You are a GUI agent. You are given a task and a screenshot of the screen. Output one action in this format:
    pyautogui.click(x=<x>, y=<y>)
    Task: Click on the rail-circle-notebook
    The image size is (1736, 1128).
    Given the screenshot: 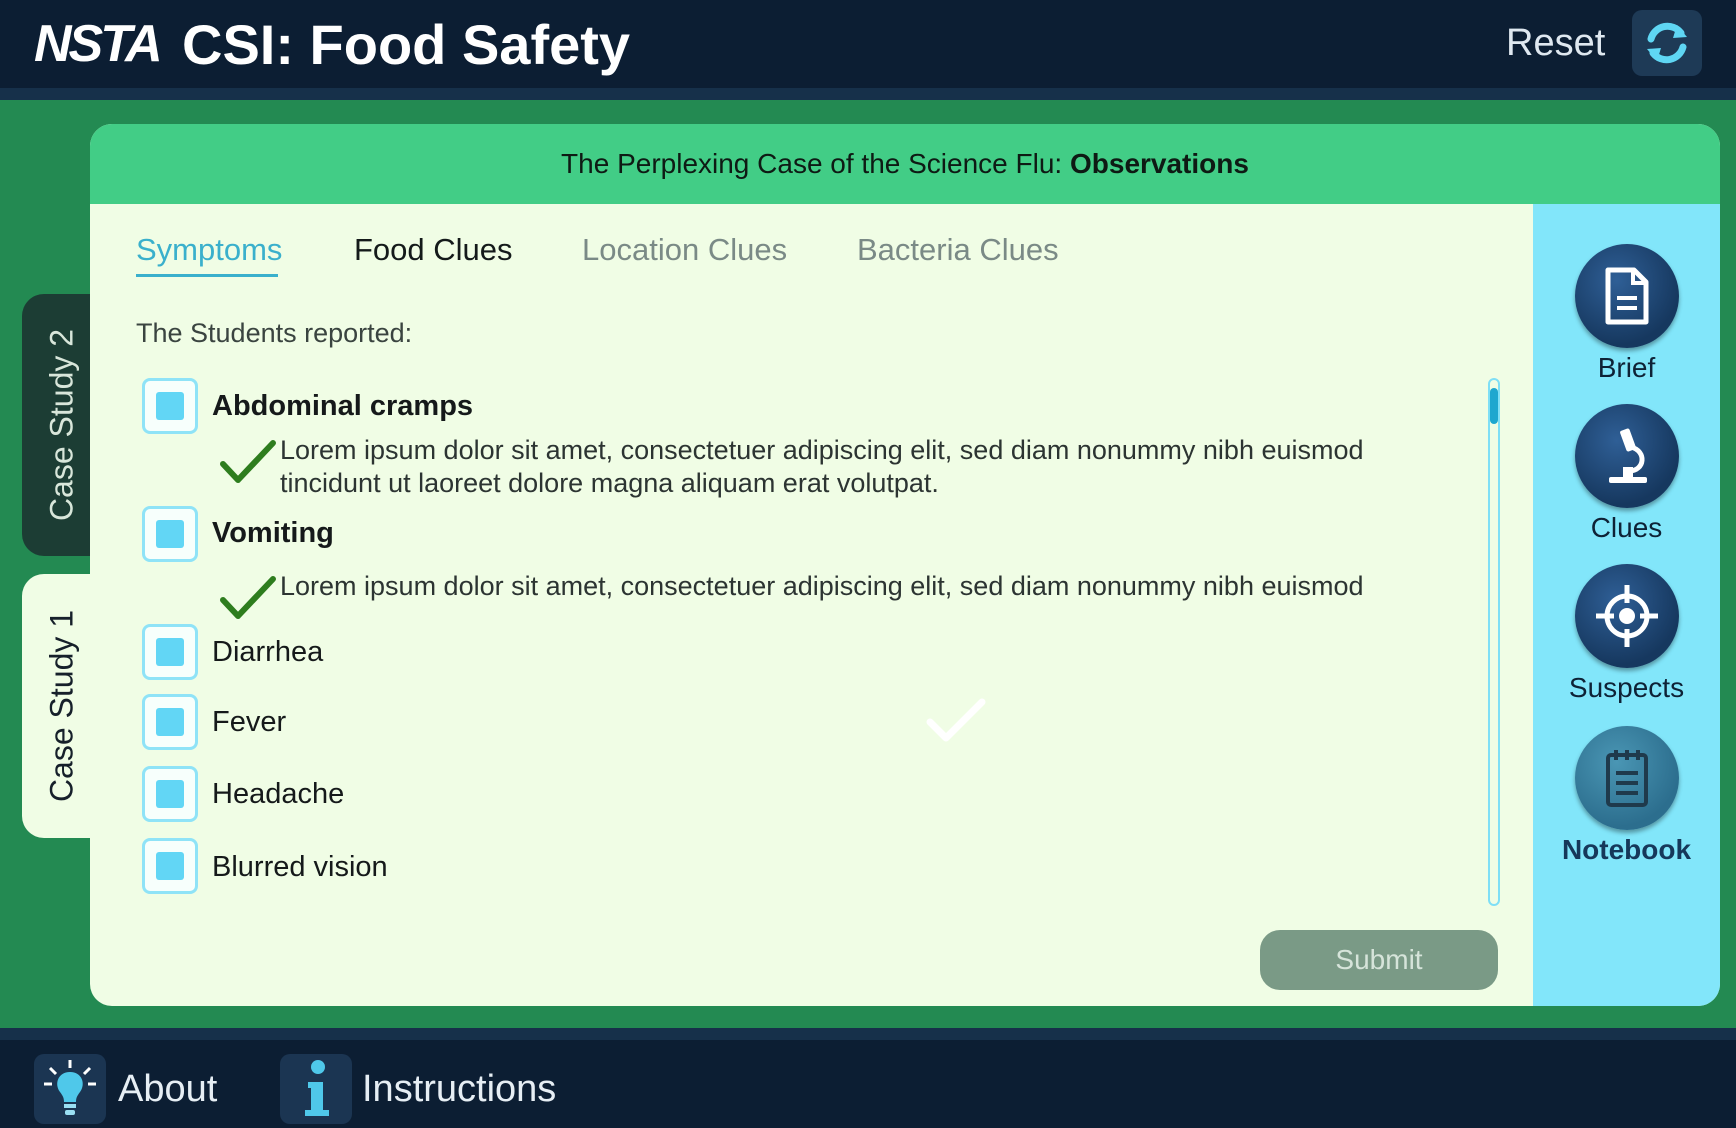 What is the action you would take?
    pyautogui.click(x=1626, y=778)
    